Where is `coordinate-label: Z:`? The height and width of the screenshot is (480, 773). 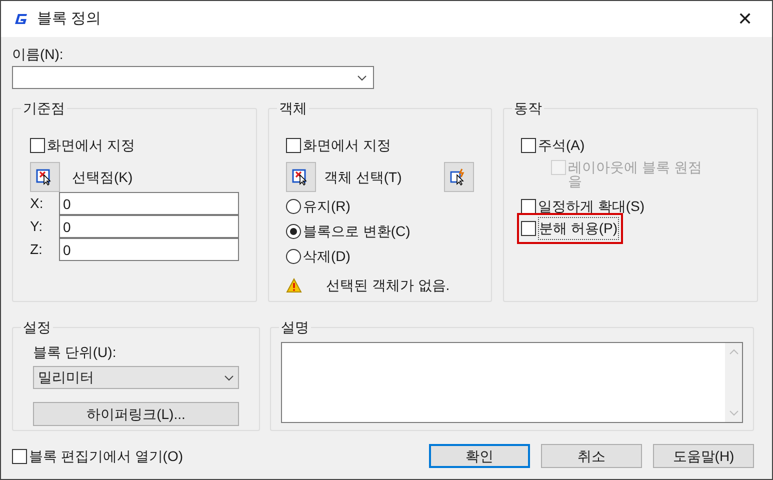 coordinate-label: Z: is located at coordinates (37, 249).